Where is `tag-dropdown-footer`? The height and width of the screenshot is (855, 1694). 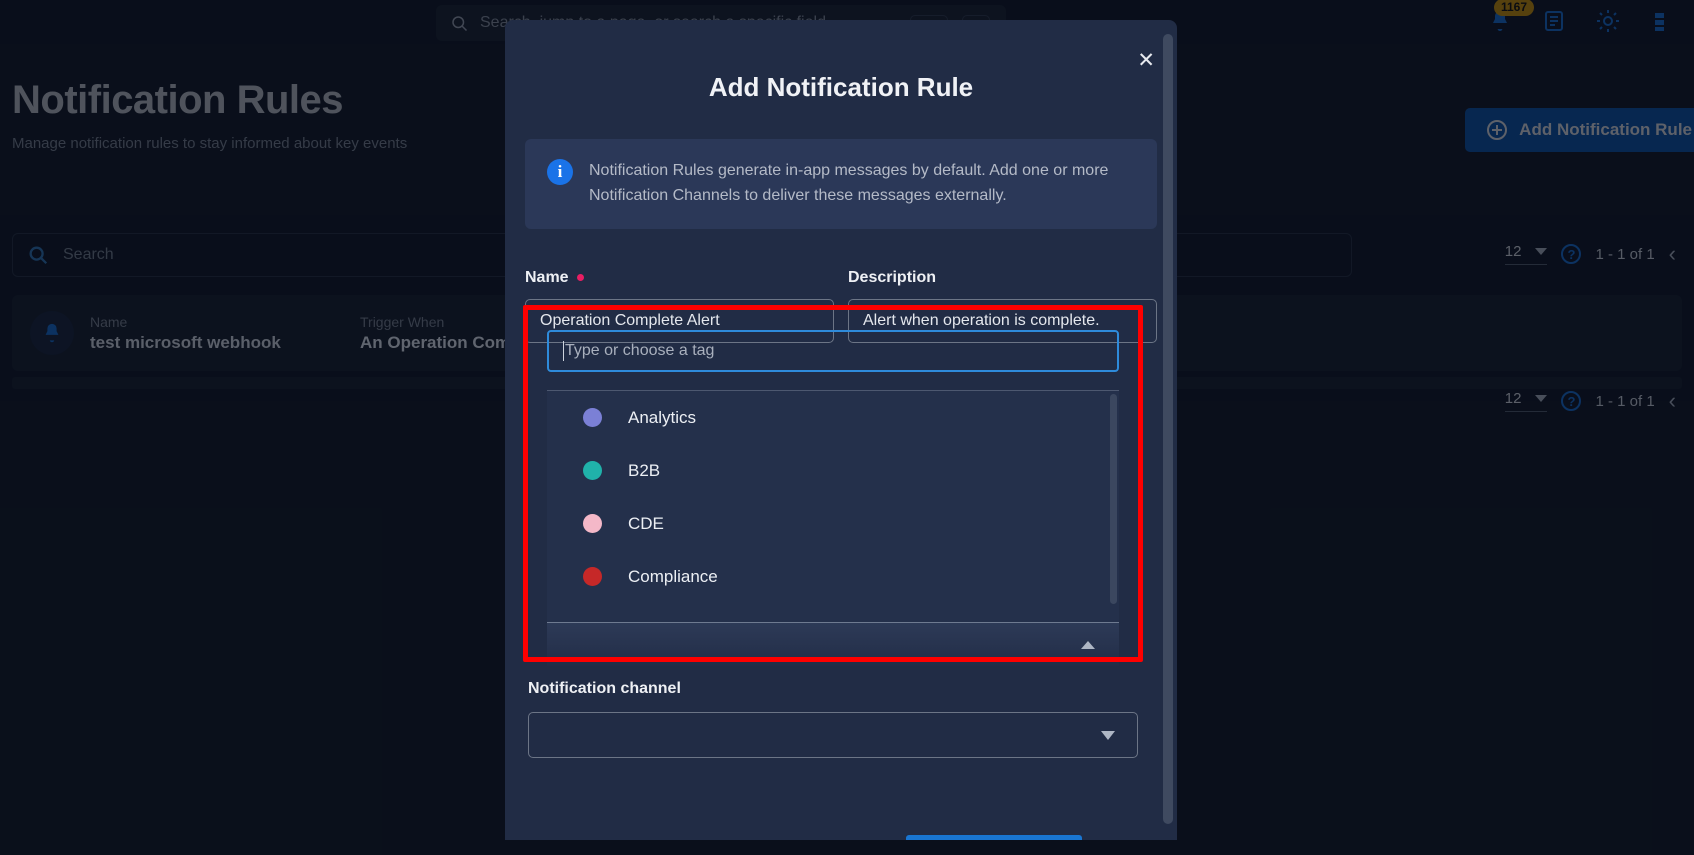
tag-dropdown-footer is located at coordinates (833, 644).